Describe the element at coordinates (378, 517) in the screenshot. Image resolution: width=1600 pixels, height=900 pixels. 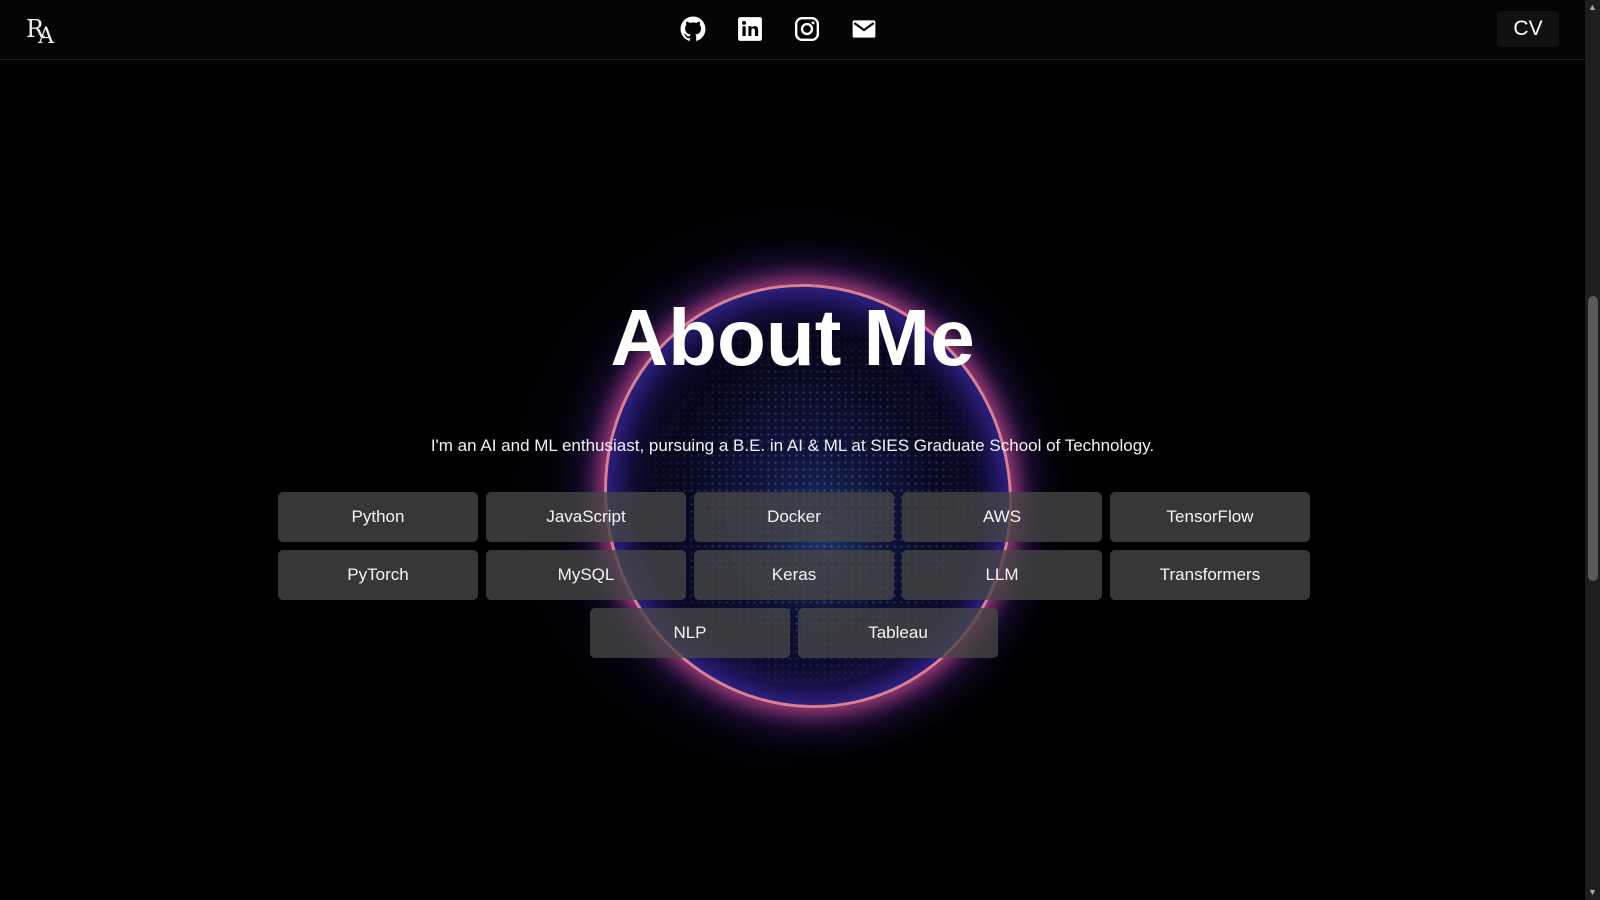
I see `skill-tag: Python` at that location.